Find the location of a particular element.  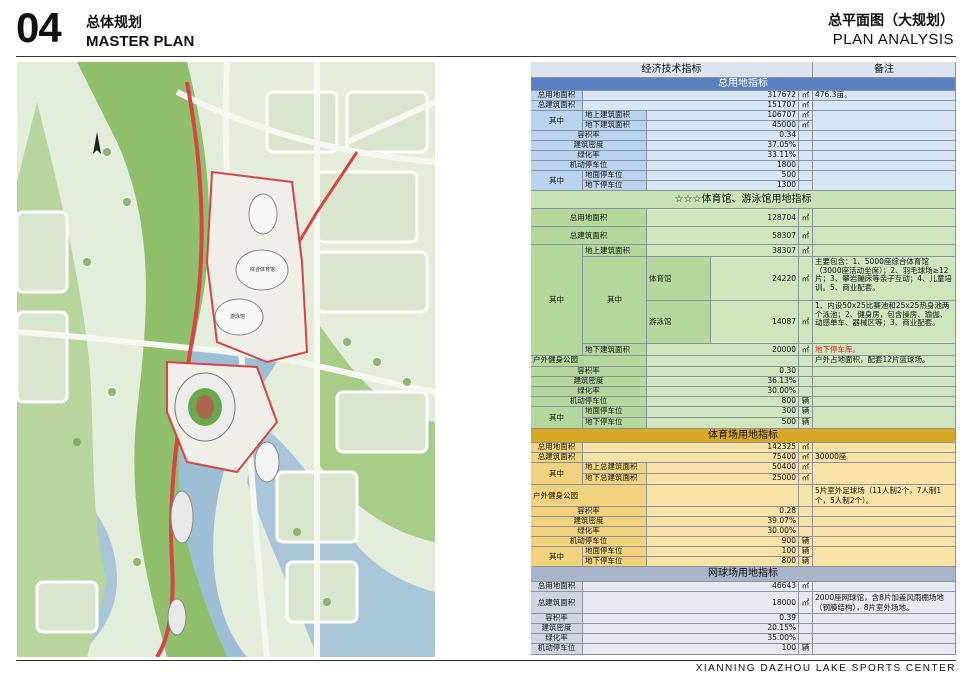

table-row: 容积率 0.30 is located at coordinates (743, 372).